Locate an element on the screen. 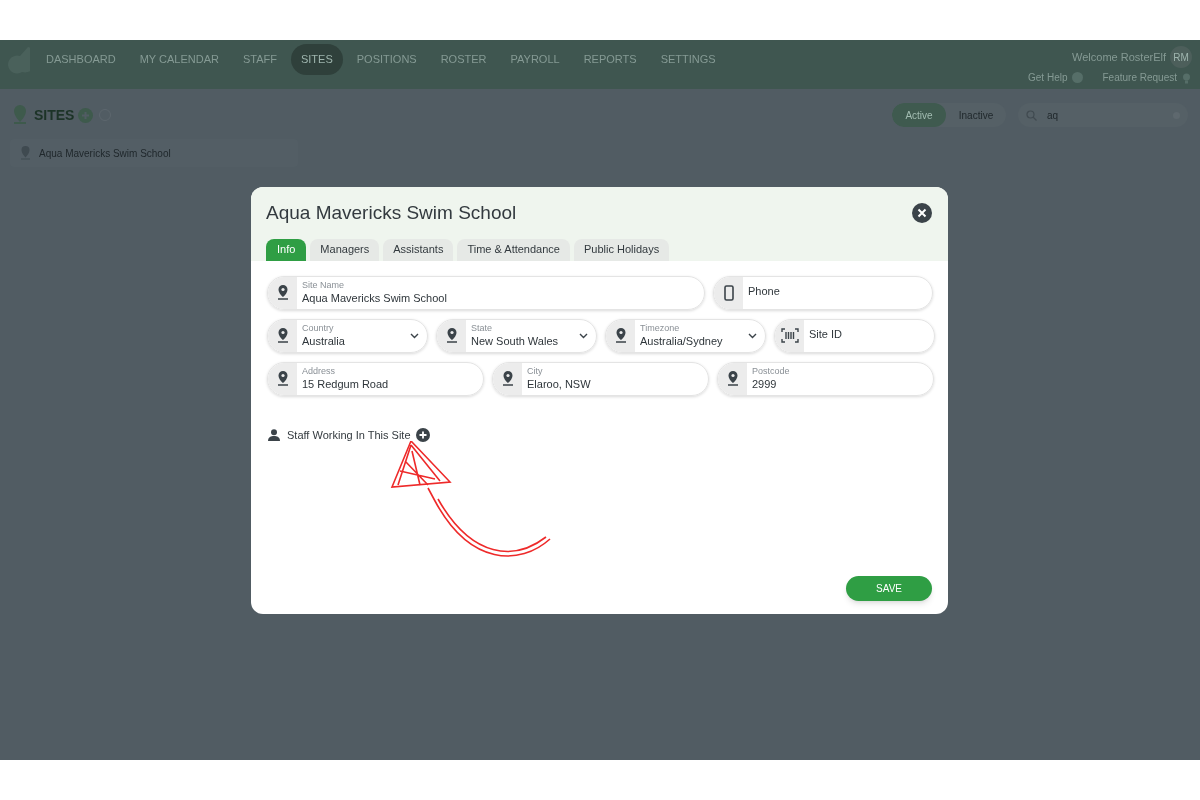 The image size is (1200, 800). lightbulb-icon is located at coordinates (1186, 77).